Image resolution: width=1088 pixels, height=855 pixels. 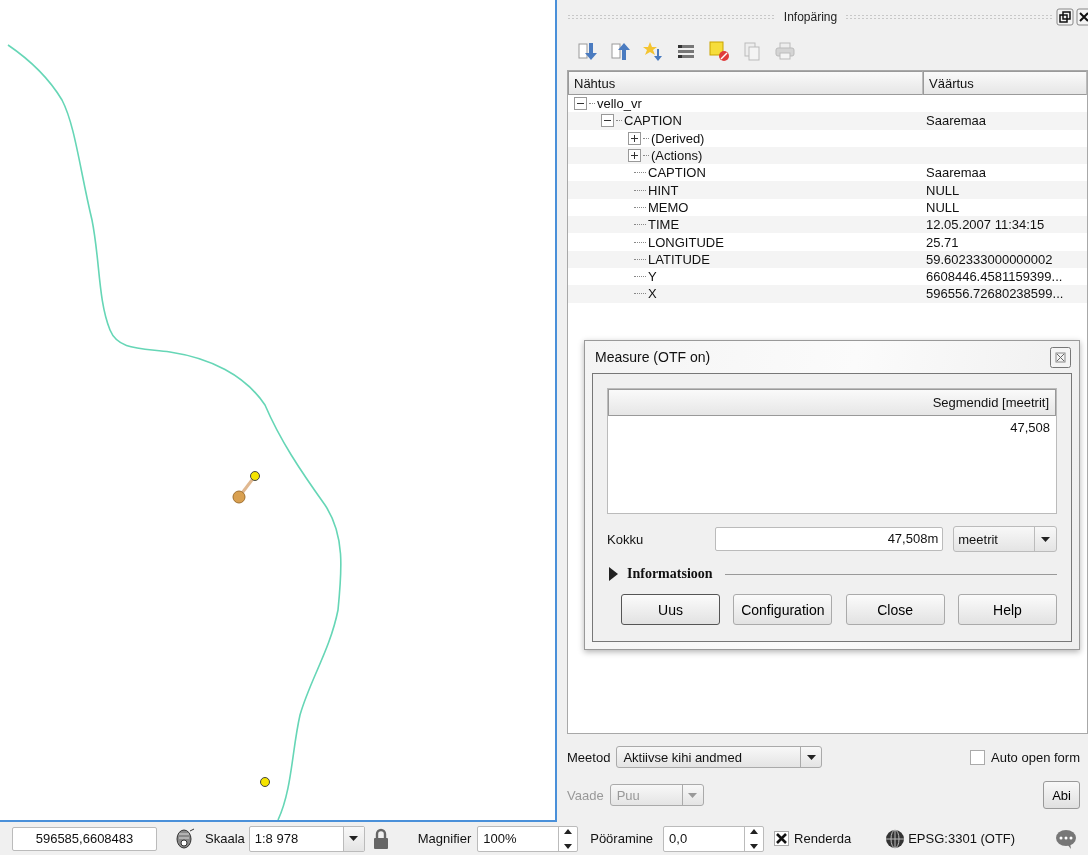 What do you see at coordinates (962, 838) in the screenshot?
I see `crs-label: EPSG:3301 (OTF)` at bounding box center [962, 838].